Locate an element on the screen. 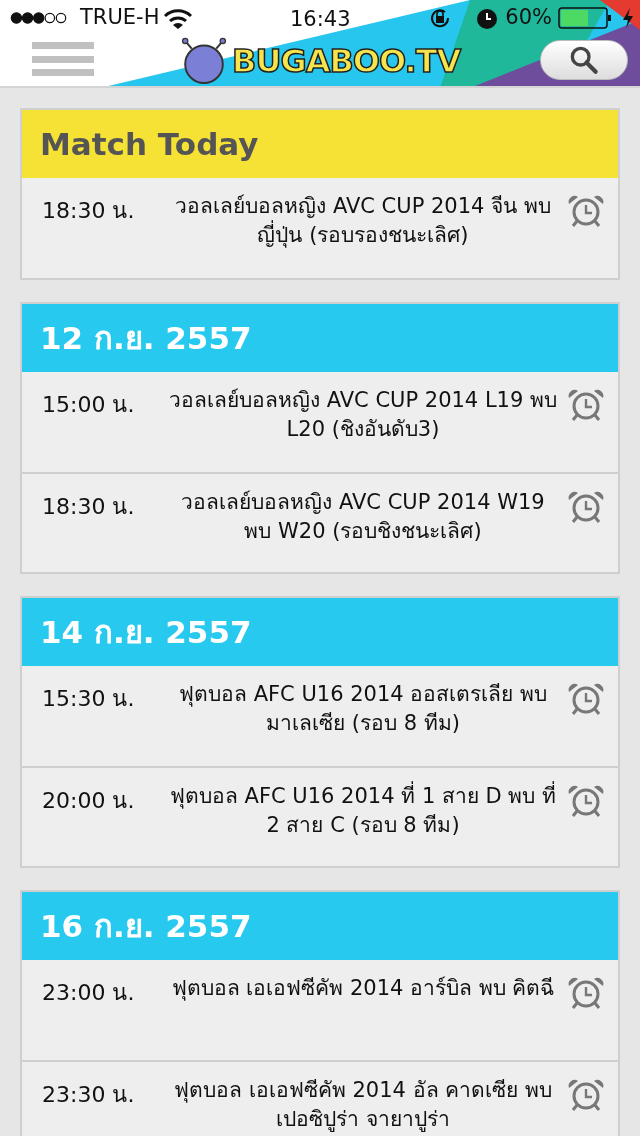 Image resolution: width=640 pixels, height=1136 pixels. section-heading: Match Today is located at coordinates (320, 144).